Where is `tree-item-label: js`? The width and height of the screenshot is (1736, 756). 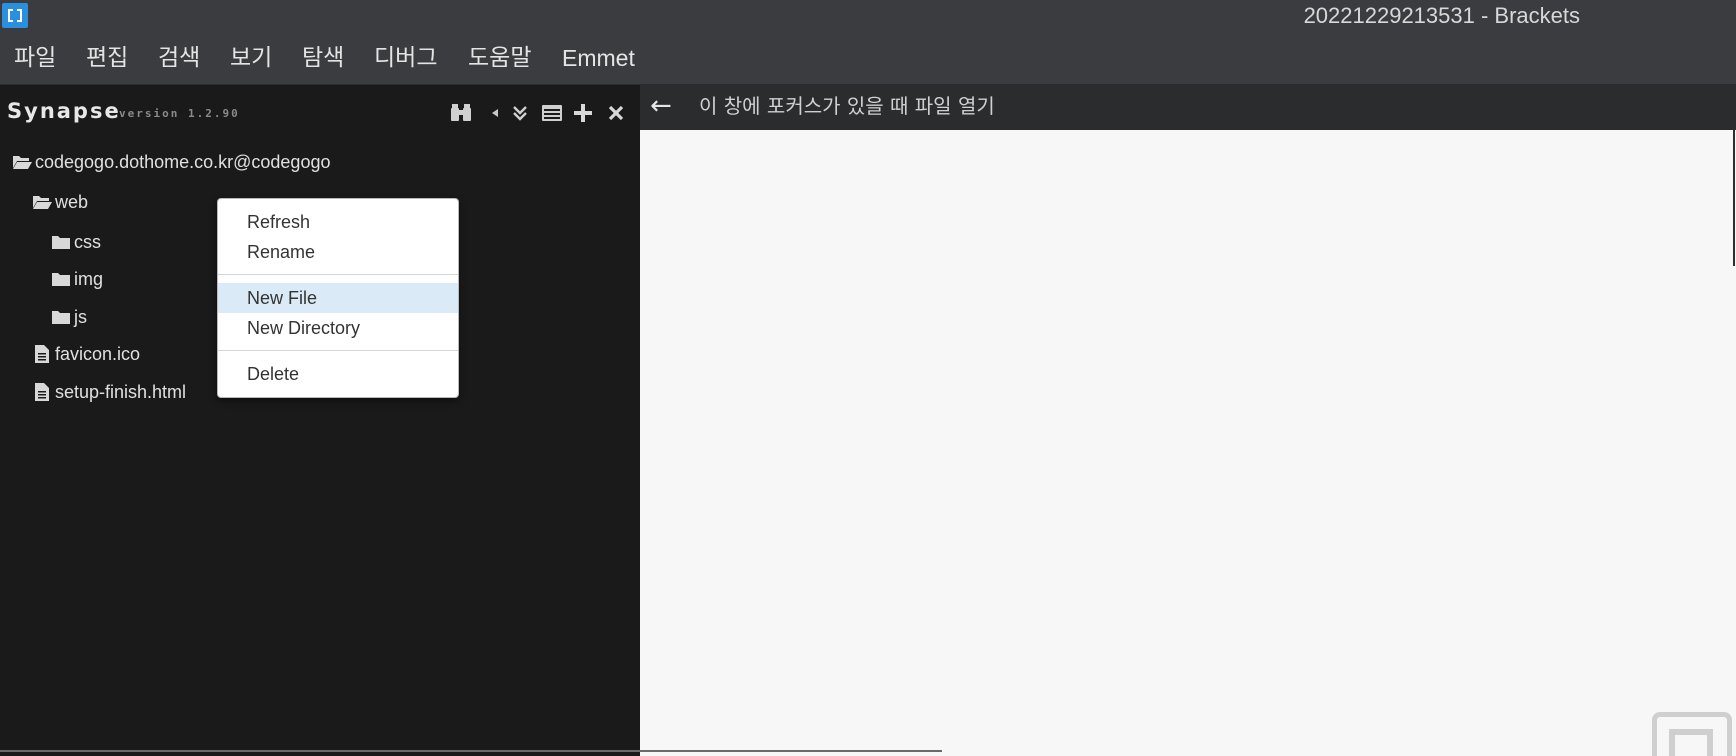
tree-item-label: js is located at coordinates (80, 317).